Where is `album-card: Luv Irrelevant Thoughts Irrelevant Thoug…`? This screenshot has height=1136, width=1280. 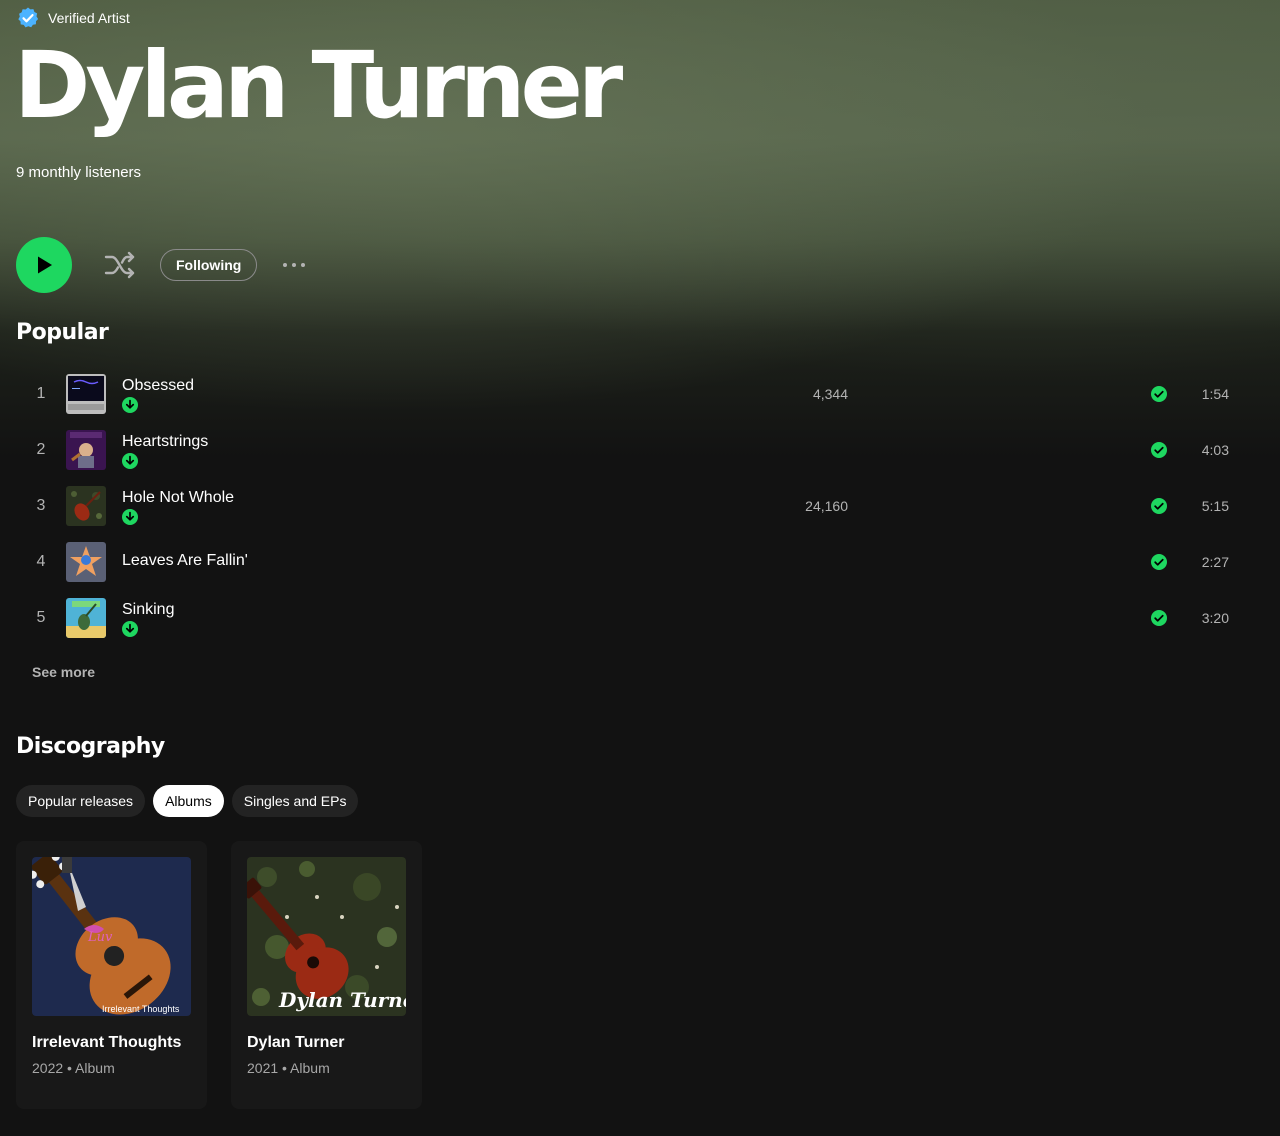 album-card: Luv Irrelevant Thoughts Irrelevant Thoug… is located at coordinates (111, 975).